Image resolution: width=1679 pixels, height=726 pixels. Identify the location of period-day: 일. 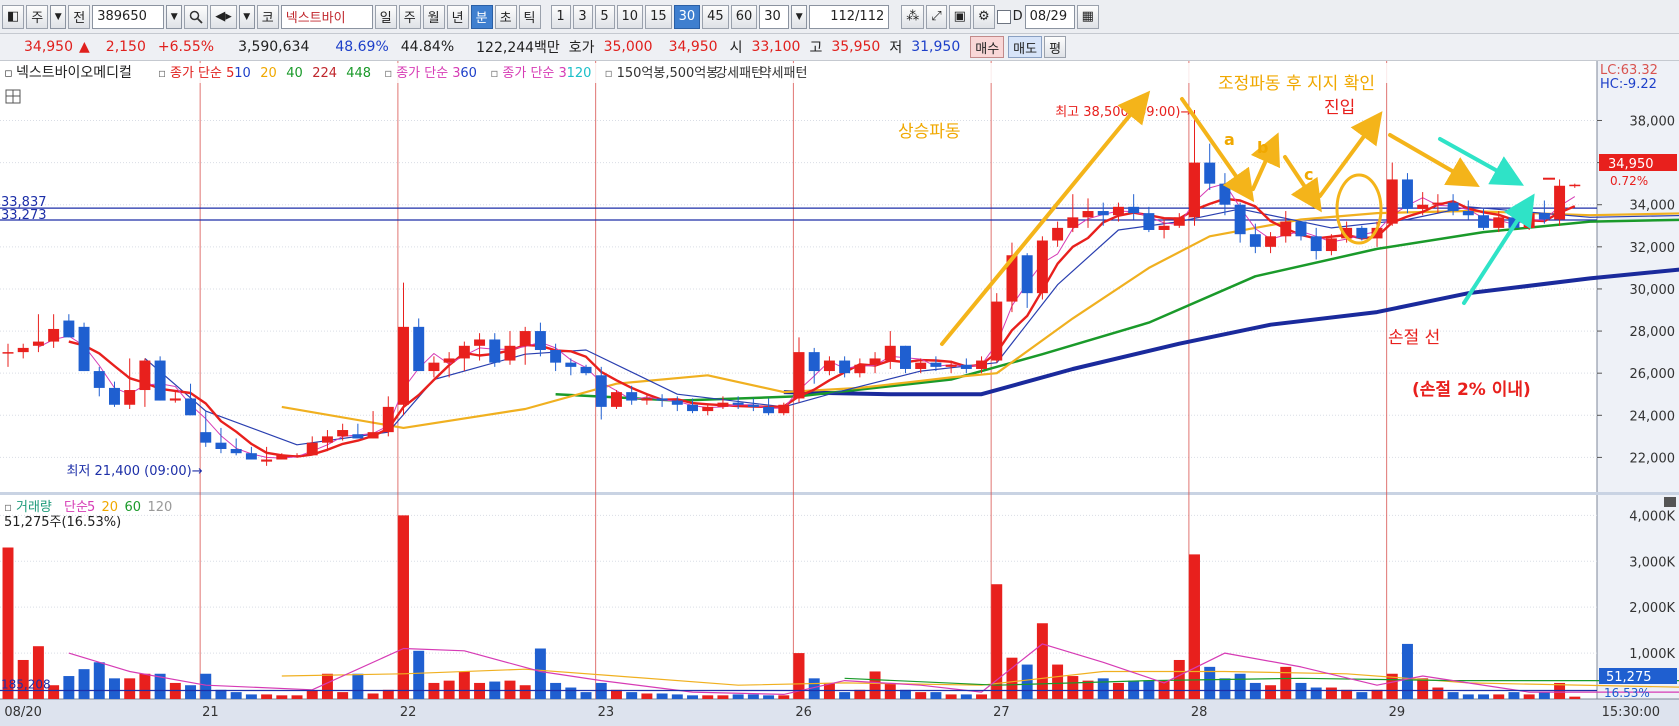
(385, 16).